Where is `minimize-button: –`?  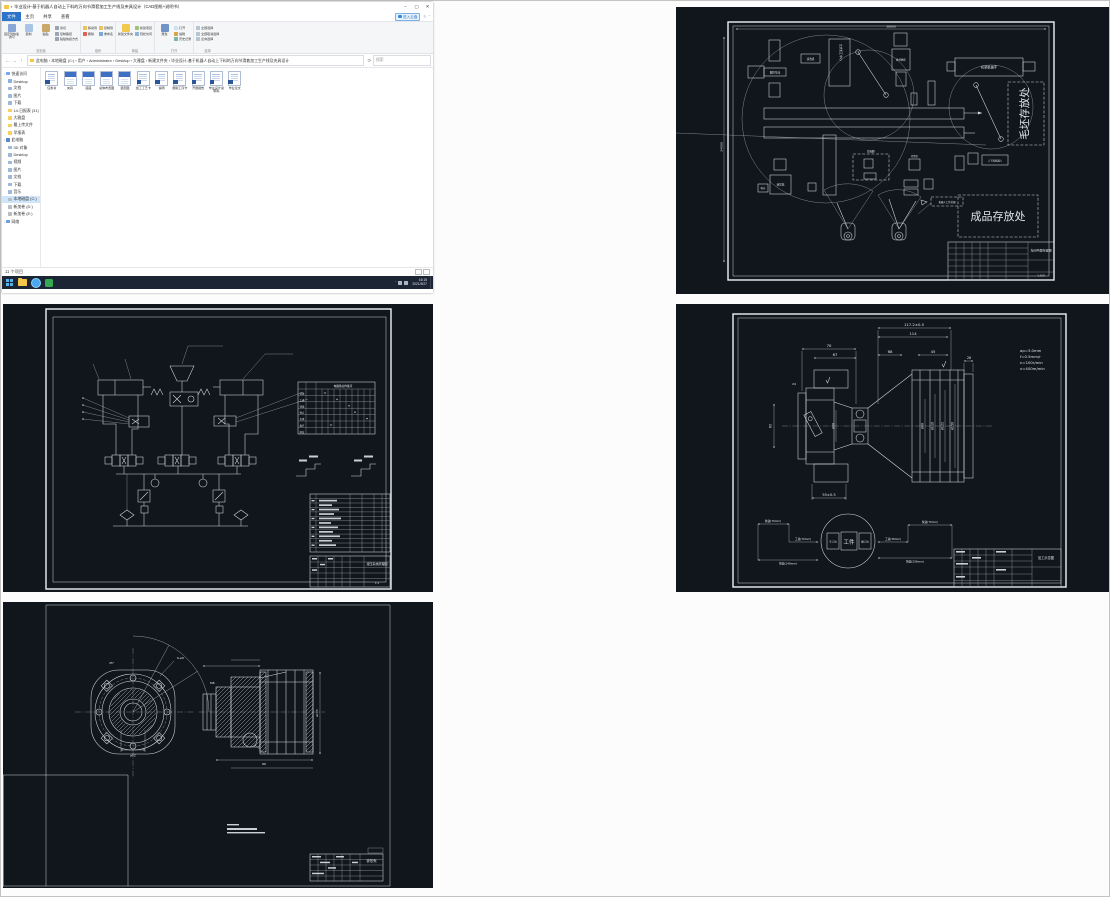
minimize-button: – is located at coordinates (405, 7).